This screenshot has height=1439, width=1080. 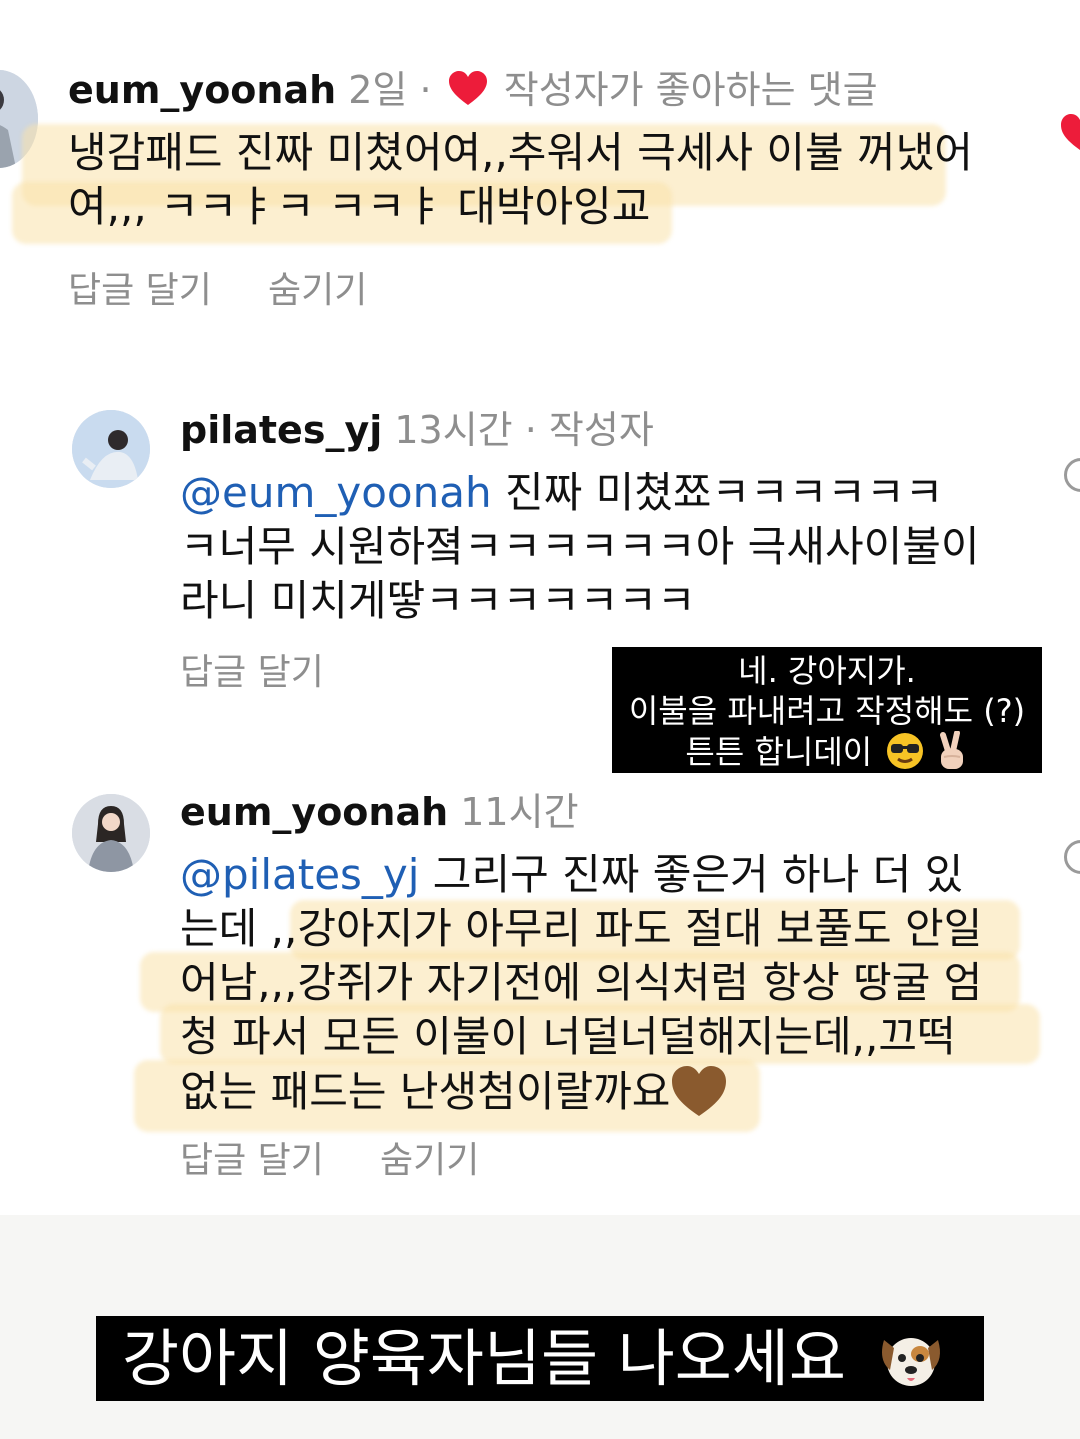 What do you see at coordinates (717, 492) in the screenshot?
I see `comment-line-rest: 진짜 미쳤쬬ㅋㅋㅋㅋㅋㅋ` at bounding box center [717, 492].